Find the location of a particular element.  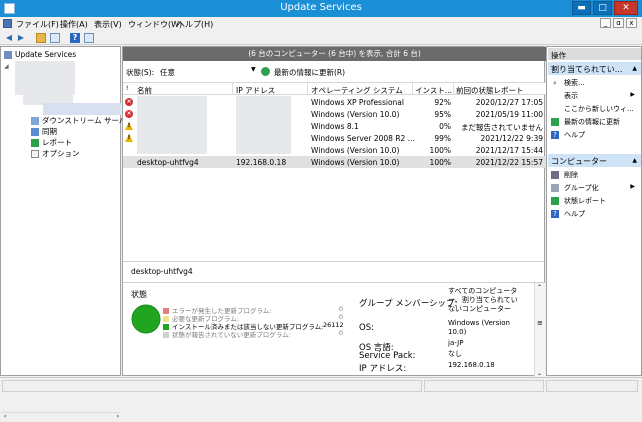

actions-section-computer: コンピューター ▲ is located at coordinates (594, 160).